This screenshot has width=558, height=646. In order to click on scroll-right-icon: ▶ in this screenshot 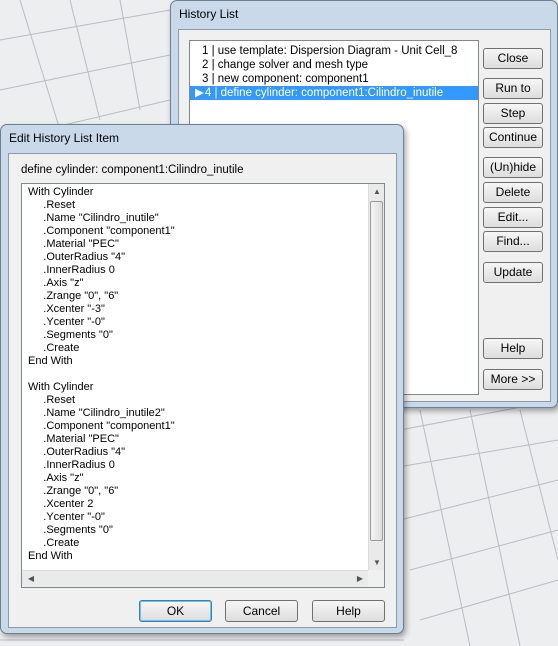, I will do `click(360, 579)`.